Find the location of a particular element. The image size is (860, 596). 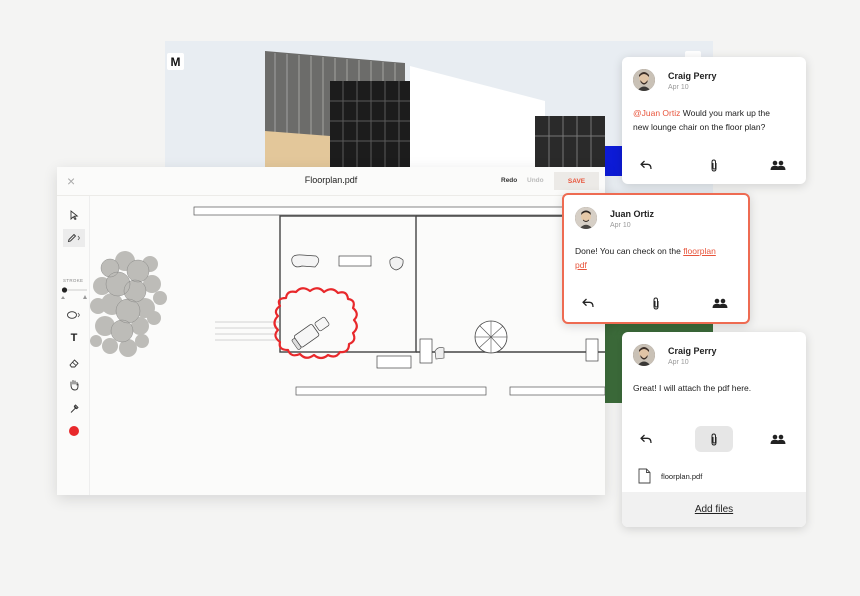

undo-button: Undo is located at coordinates (535, 180).